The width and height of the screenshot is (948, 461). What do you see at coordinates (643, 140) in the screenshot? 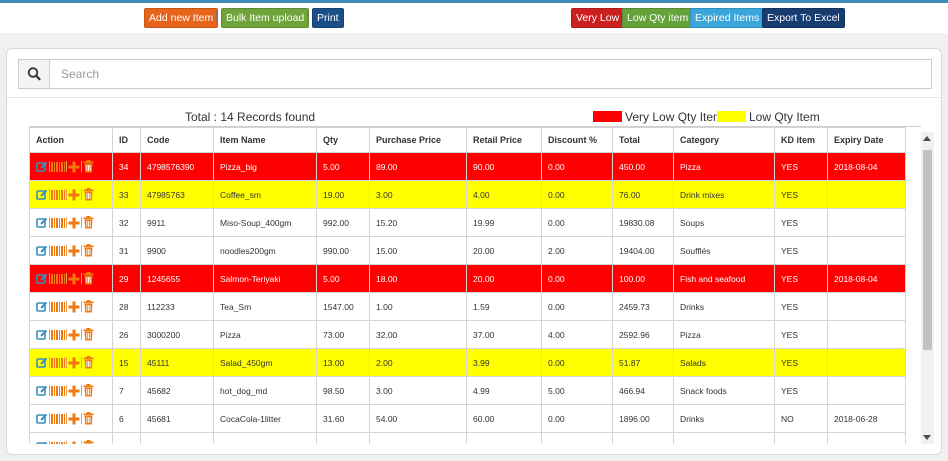
I see `column-header: Total` at bounding box center [643, 140].